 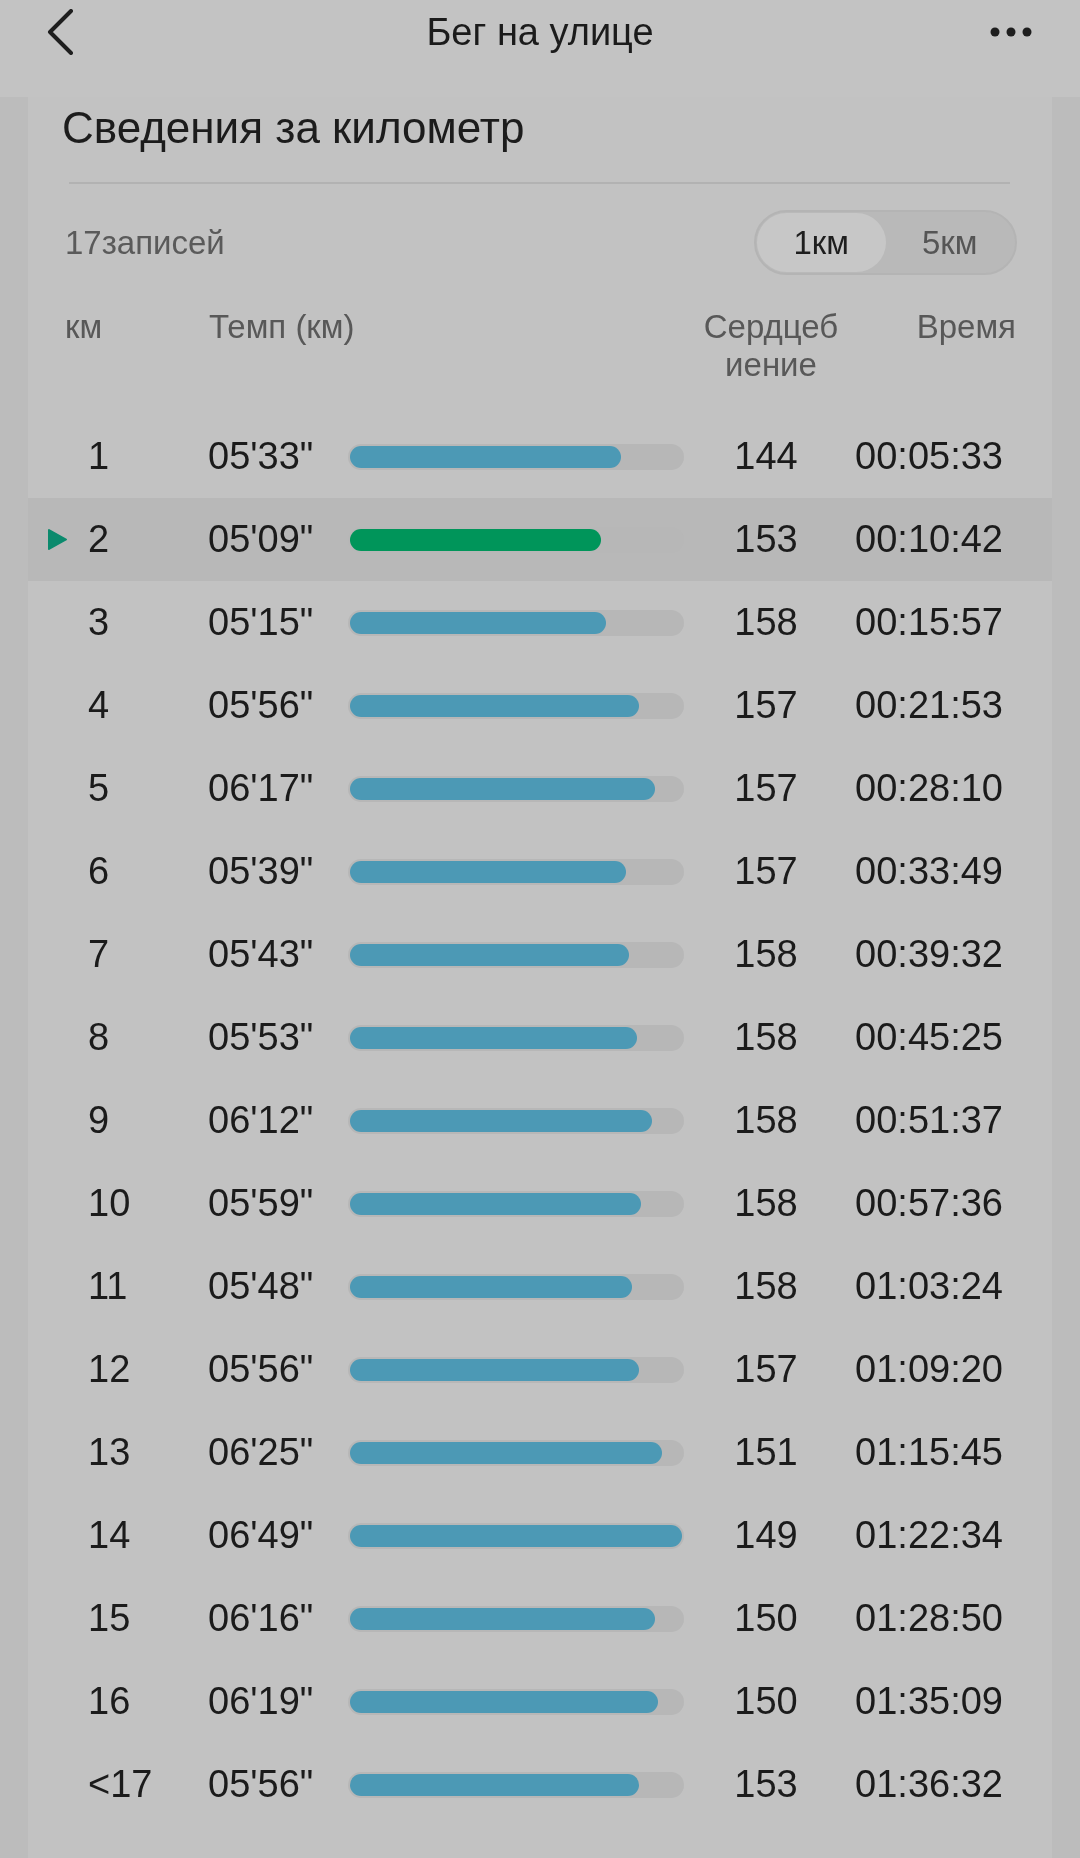 What do you see at coordinates (109, 1701) in the screenshot?
I see `km-cell: 16` at bounding box center [109, 1701].